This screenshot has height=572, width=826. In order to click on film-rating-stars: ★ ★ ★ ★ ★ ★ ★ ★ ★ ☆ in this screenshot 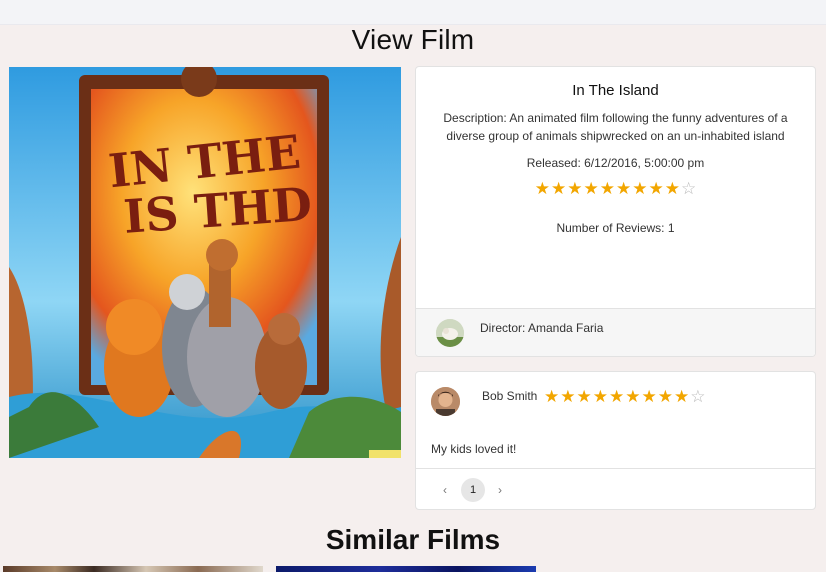, I will do `click(616, 188)`.